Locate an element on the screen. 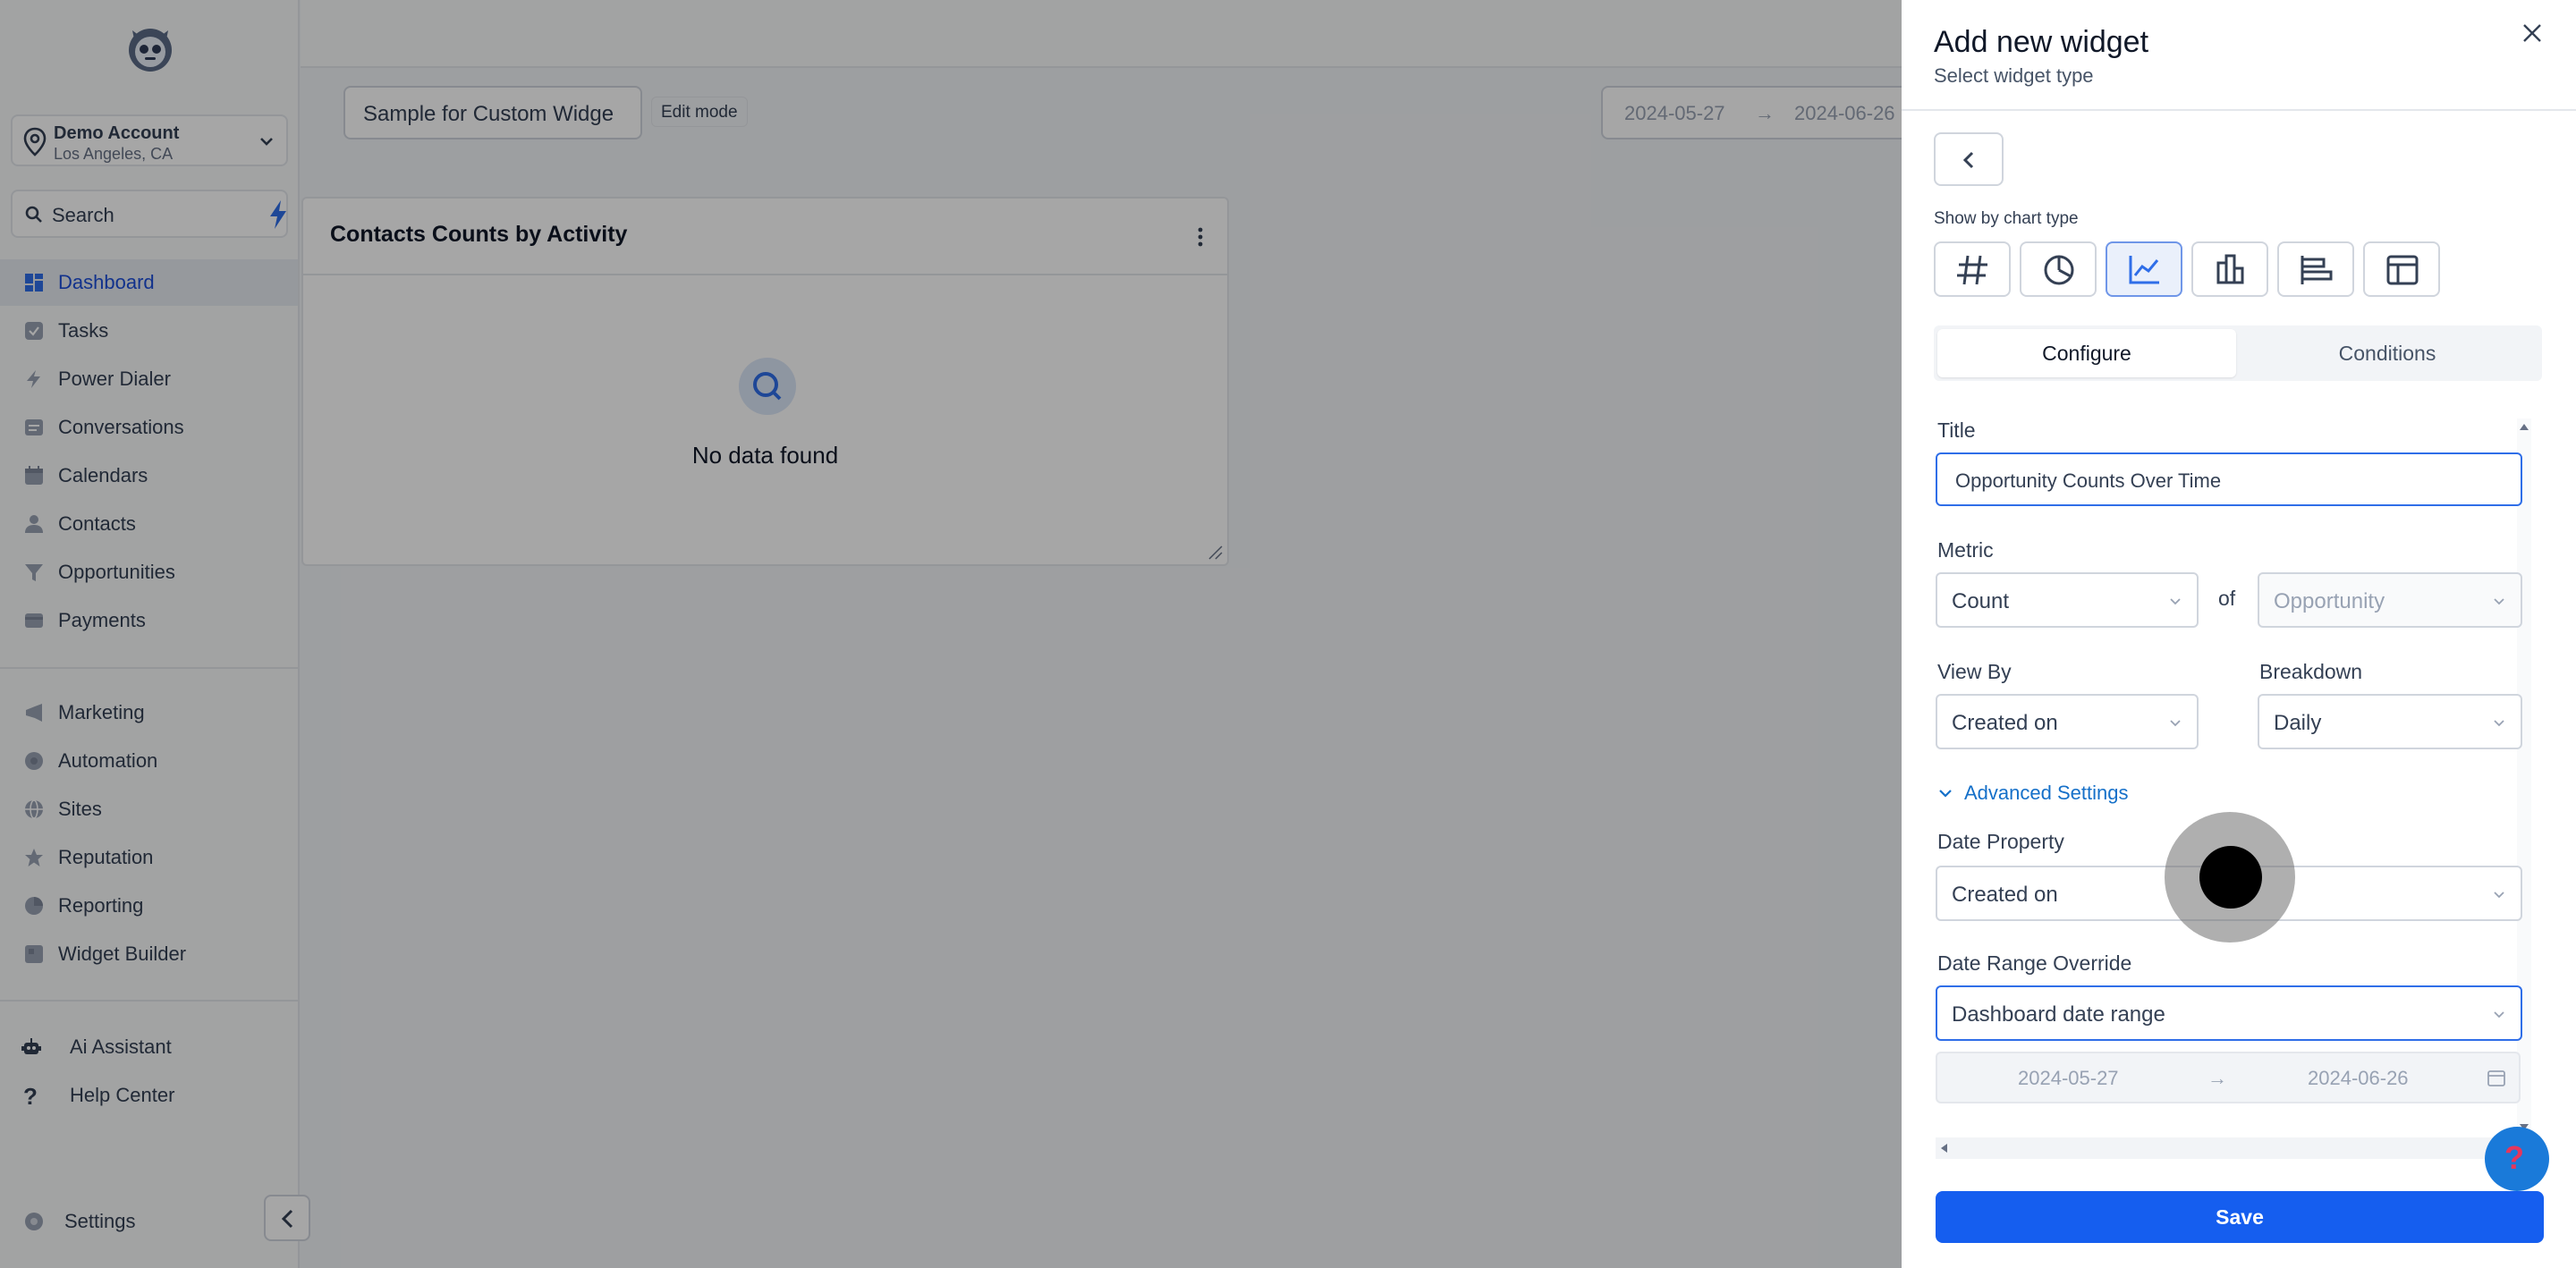  table-icon is located at coordinates (2402, 270).